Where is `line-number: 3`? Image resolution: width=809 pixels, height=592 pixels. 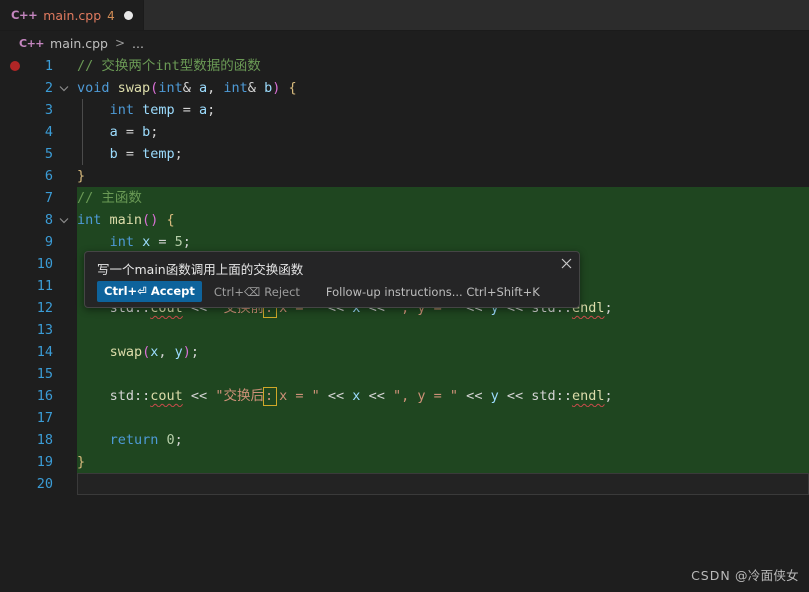 line-number: 3 is located at coordinates (48, 110).